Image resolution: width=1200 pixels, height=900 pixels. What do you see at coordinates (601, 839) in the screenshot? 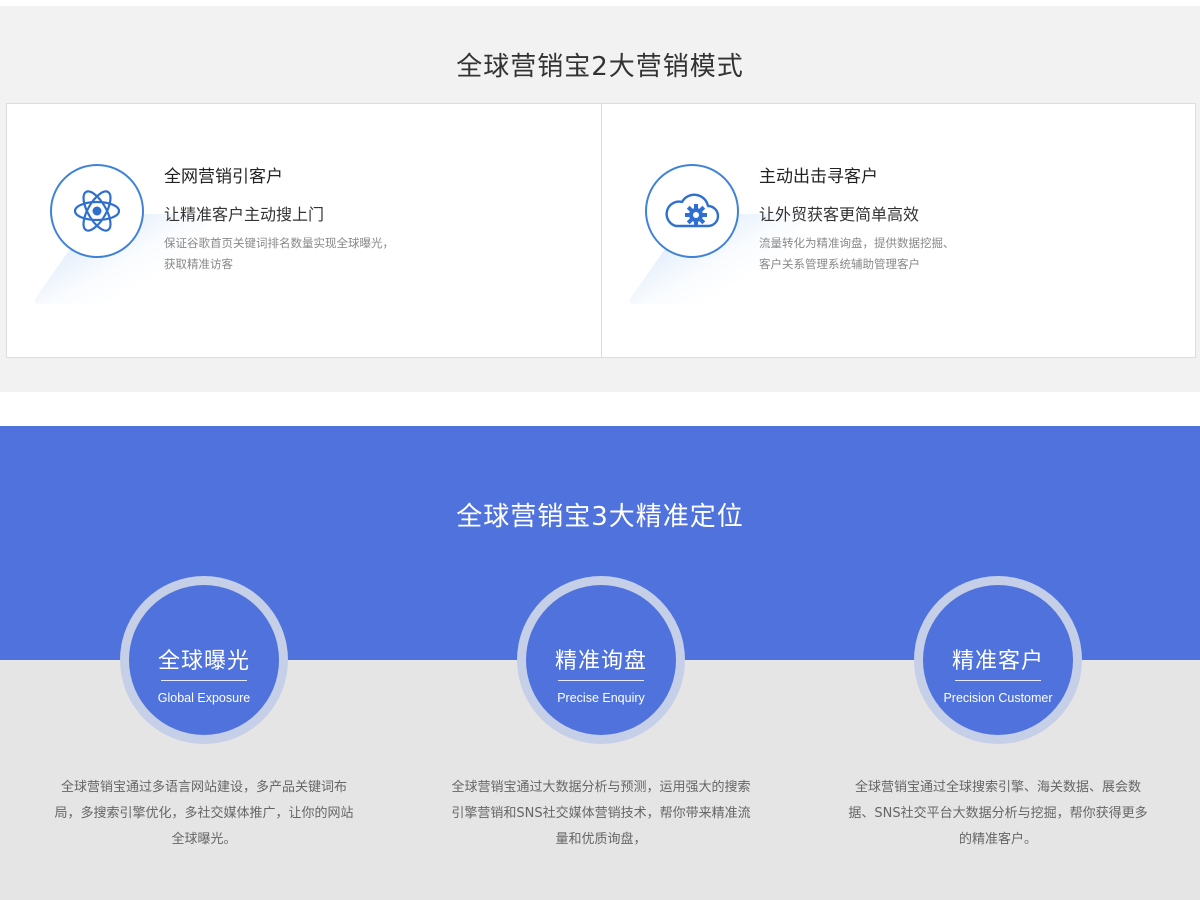
I see `desc-line: 量和优质询盘，` at bounding box center [601, 839].